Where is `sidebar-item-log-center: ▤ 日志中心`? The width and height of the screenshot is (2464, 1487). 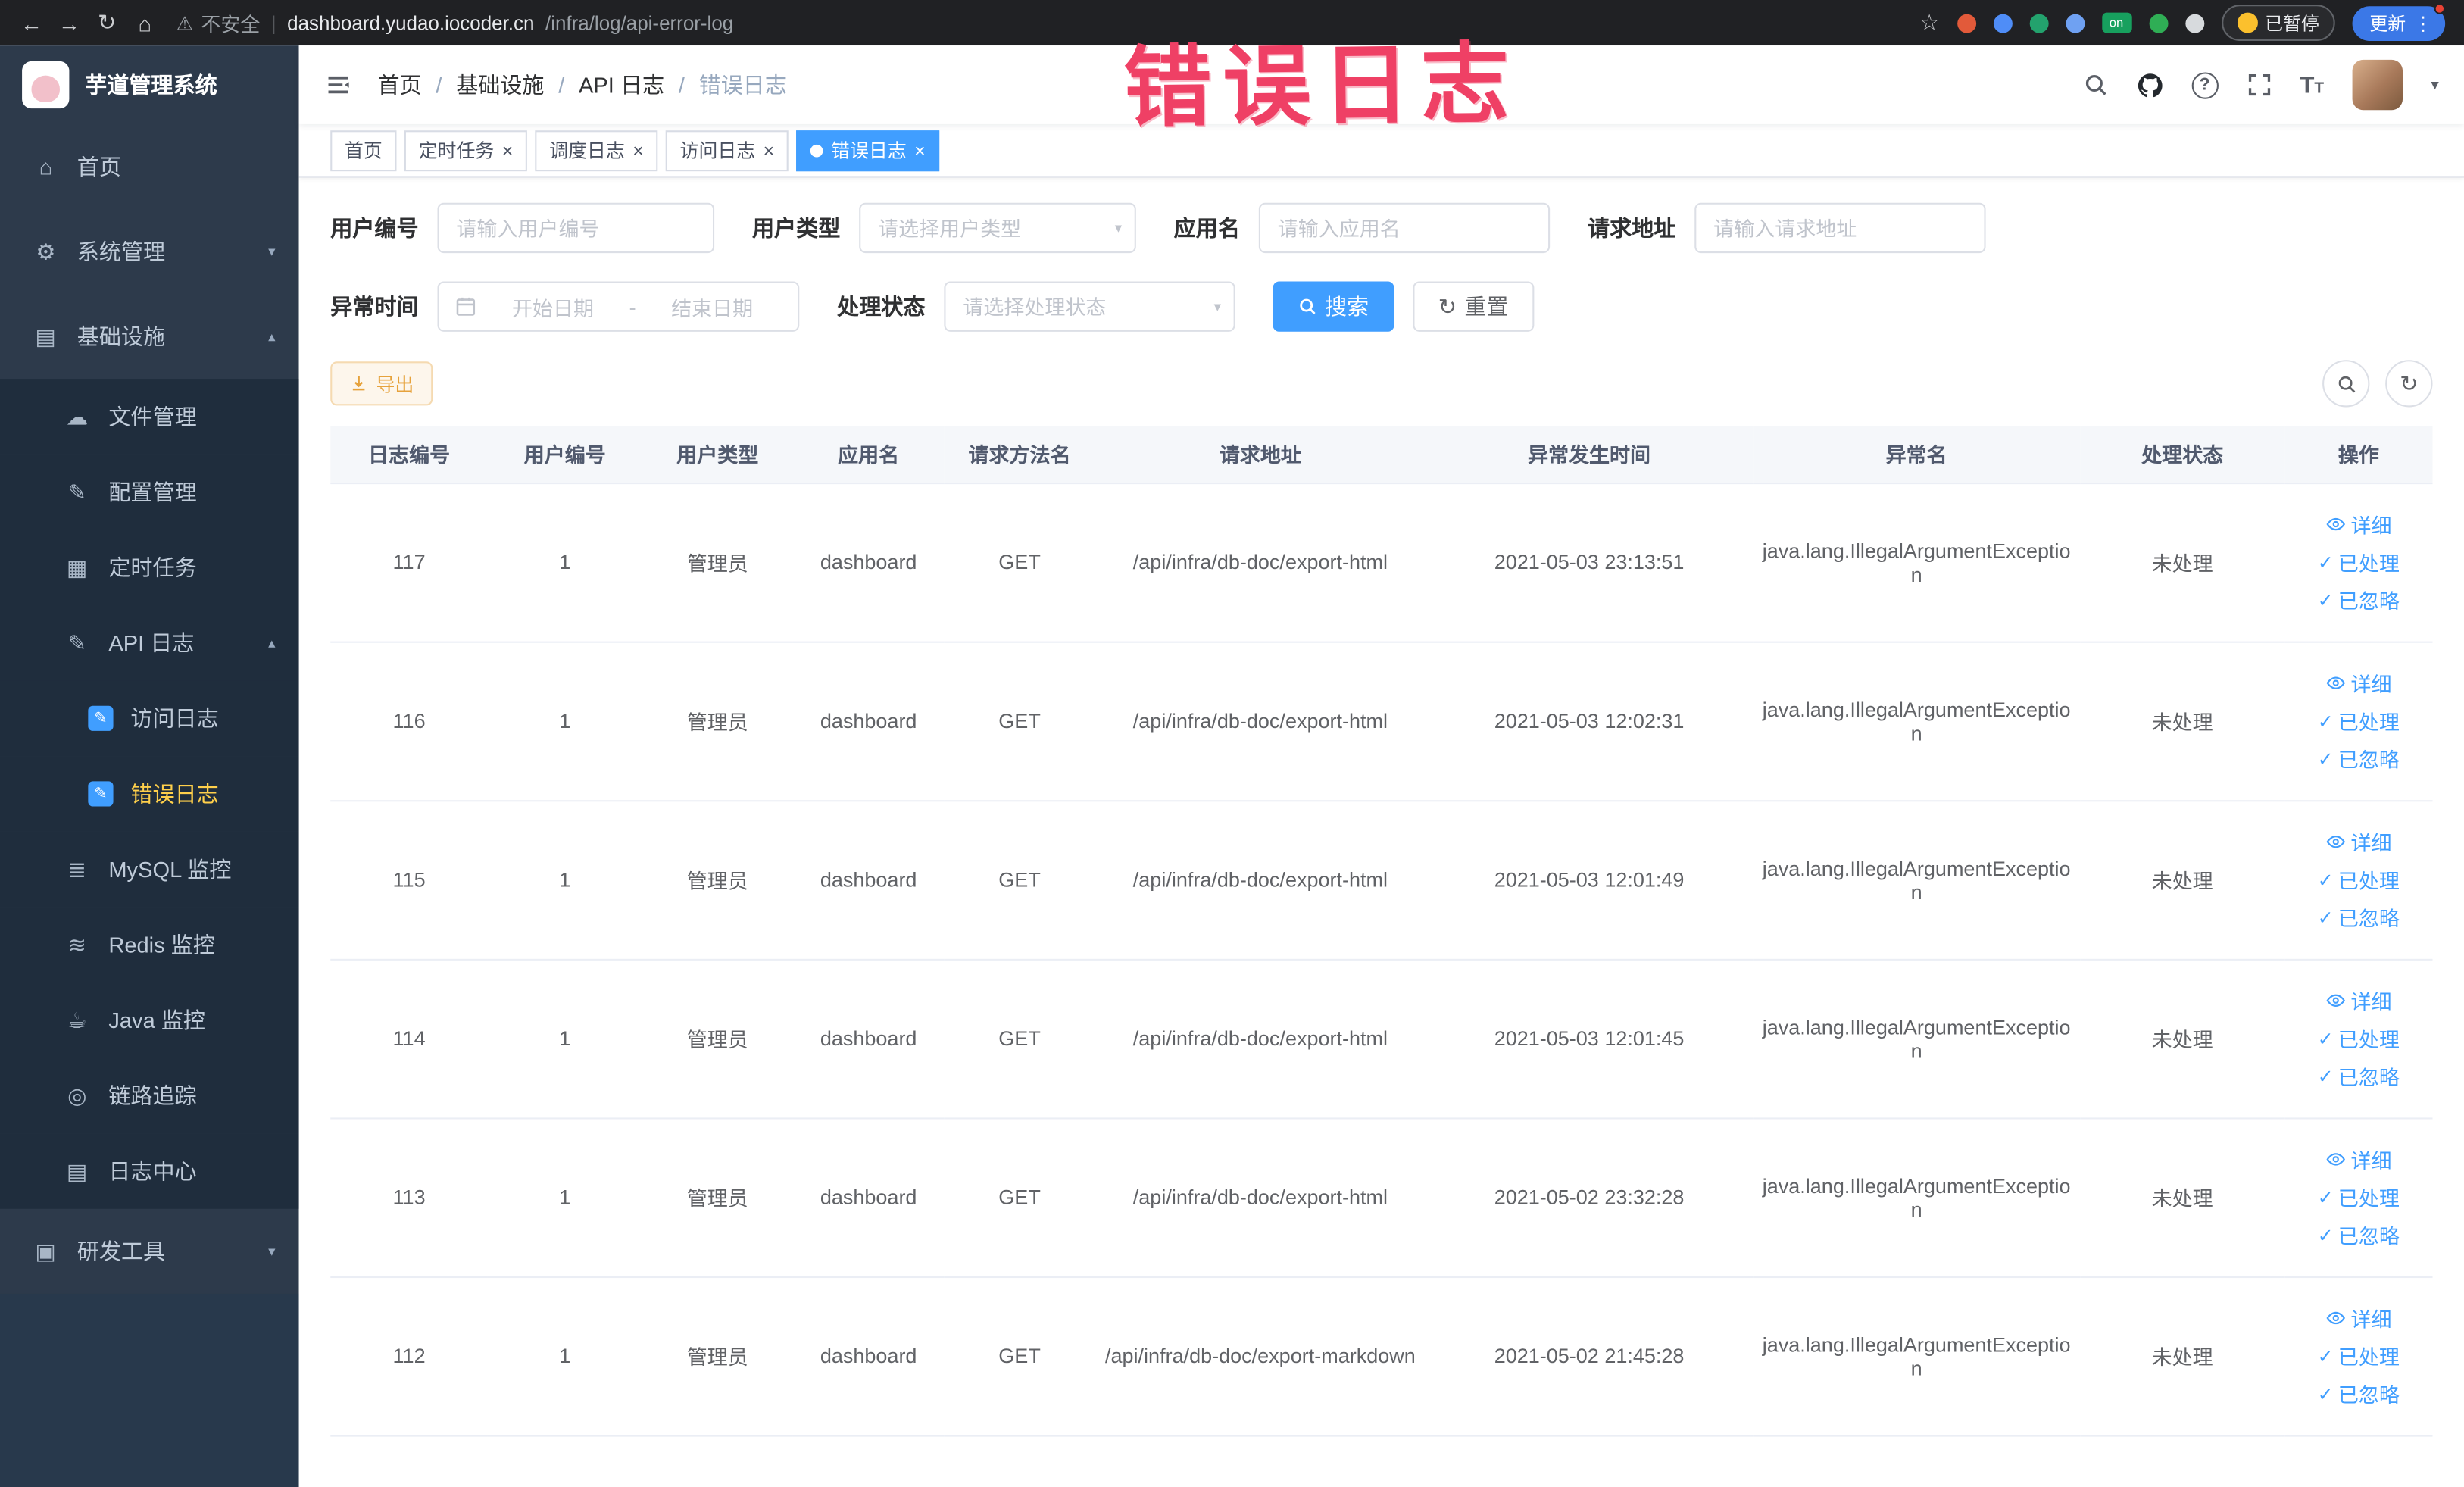 sidebar-item-log-center: ▤ 日志中心 is located at coordinates (149, 1171).